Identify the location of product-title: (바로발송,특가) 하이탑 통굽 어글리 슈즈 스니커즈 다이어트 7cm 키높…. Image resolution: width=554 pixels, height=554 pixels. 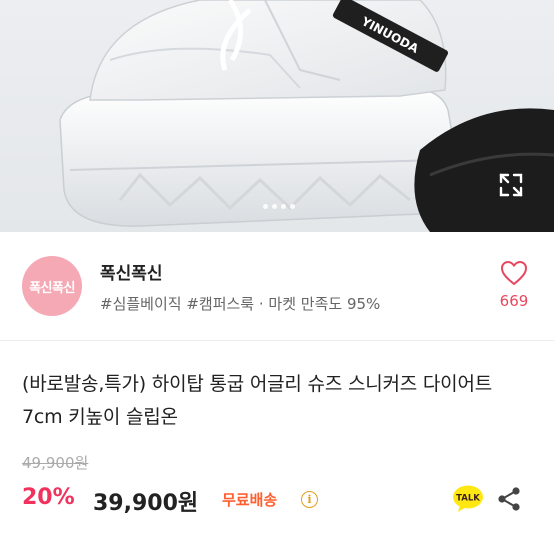
(257, 400).